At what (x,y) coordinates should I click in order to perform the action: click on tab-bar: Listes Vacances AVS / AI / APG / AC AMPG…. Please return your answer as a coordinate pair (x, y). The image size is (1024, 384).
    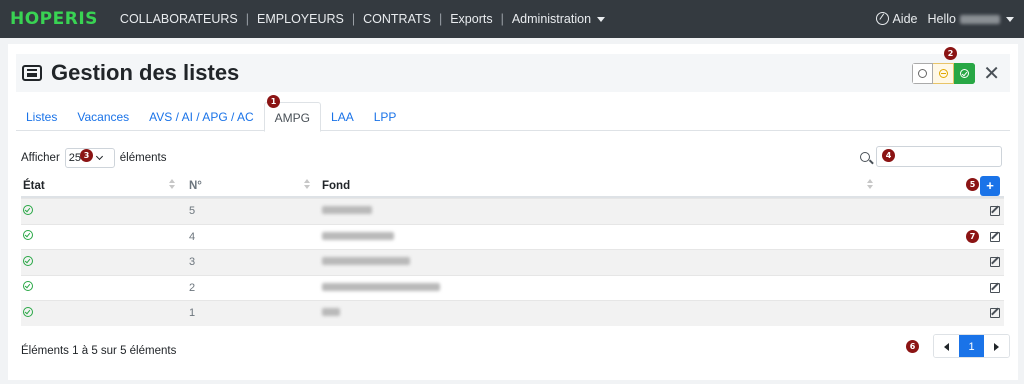
    Looking at the image, I should click on (513, 117).